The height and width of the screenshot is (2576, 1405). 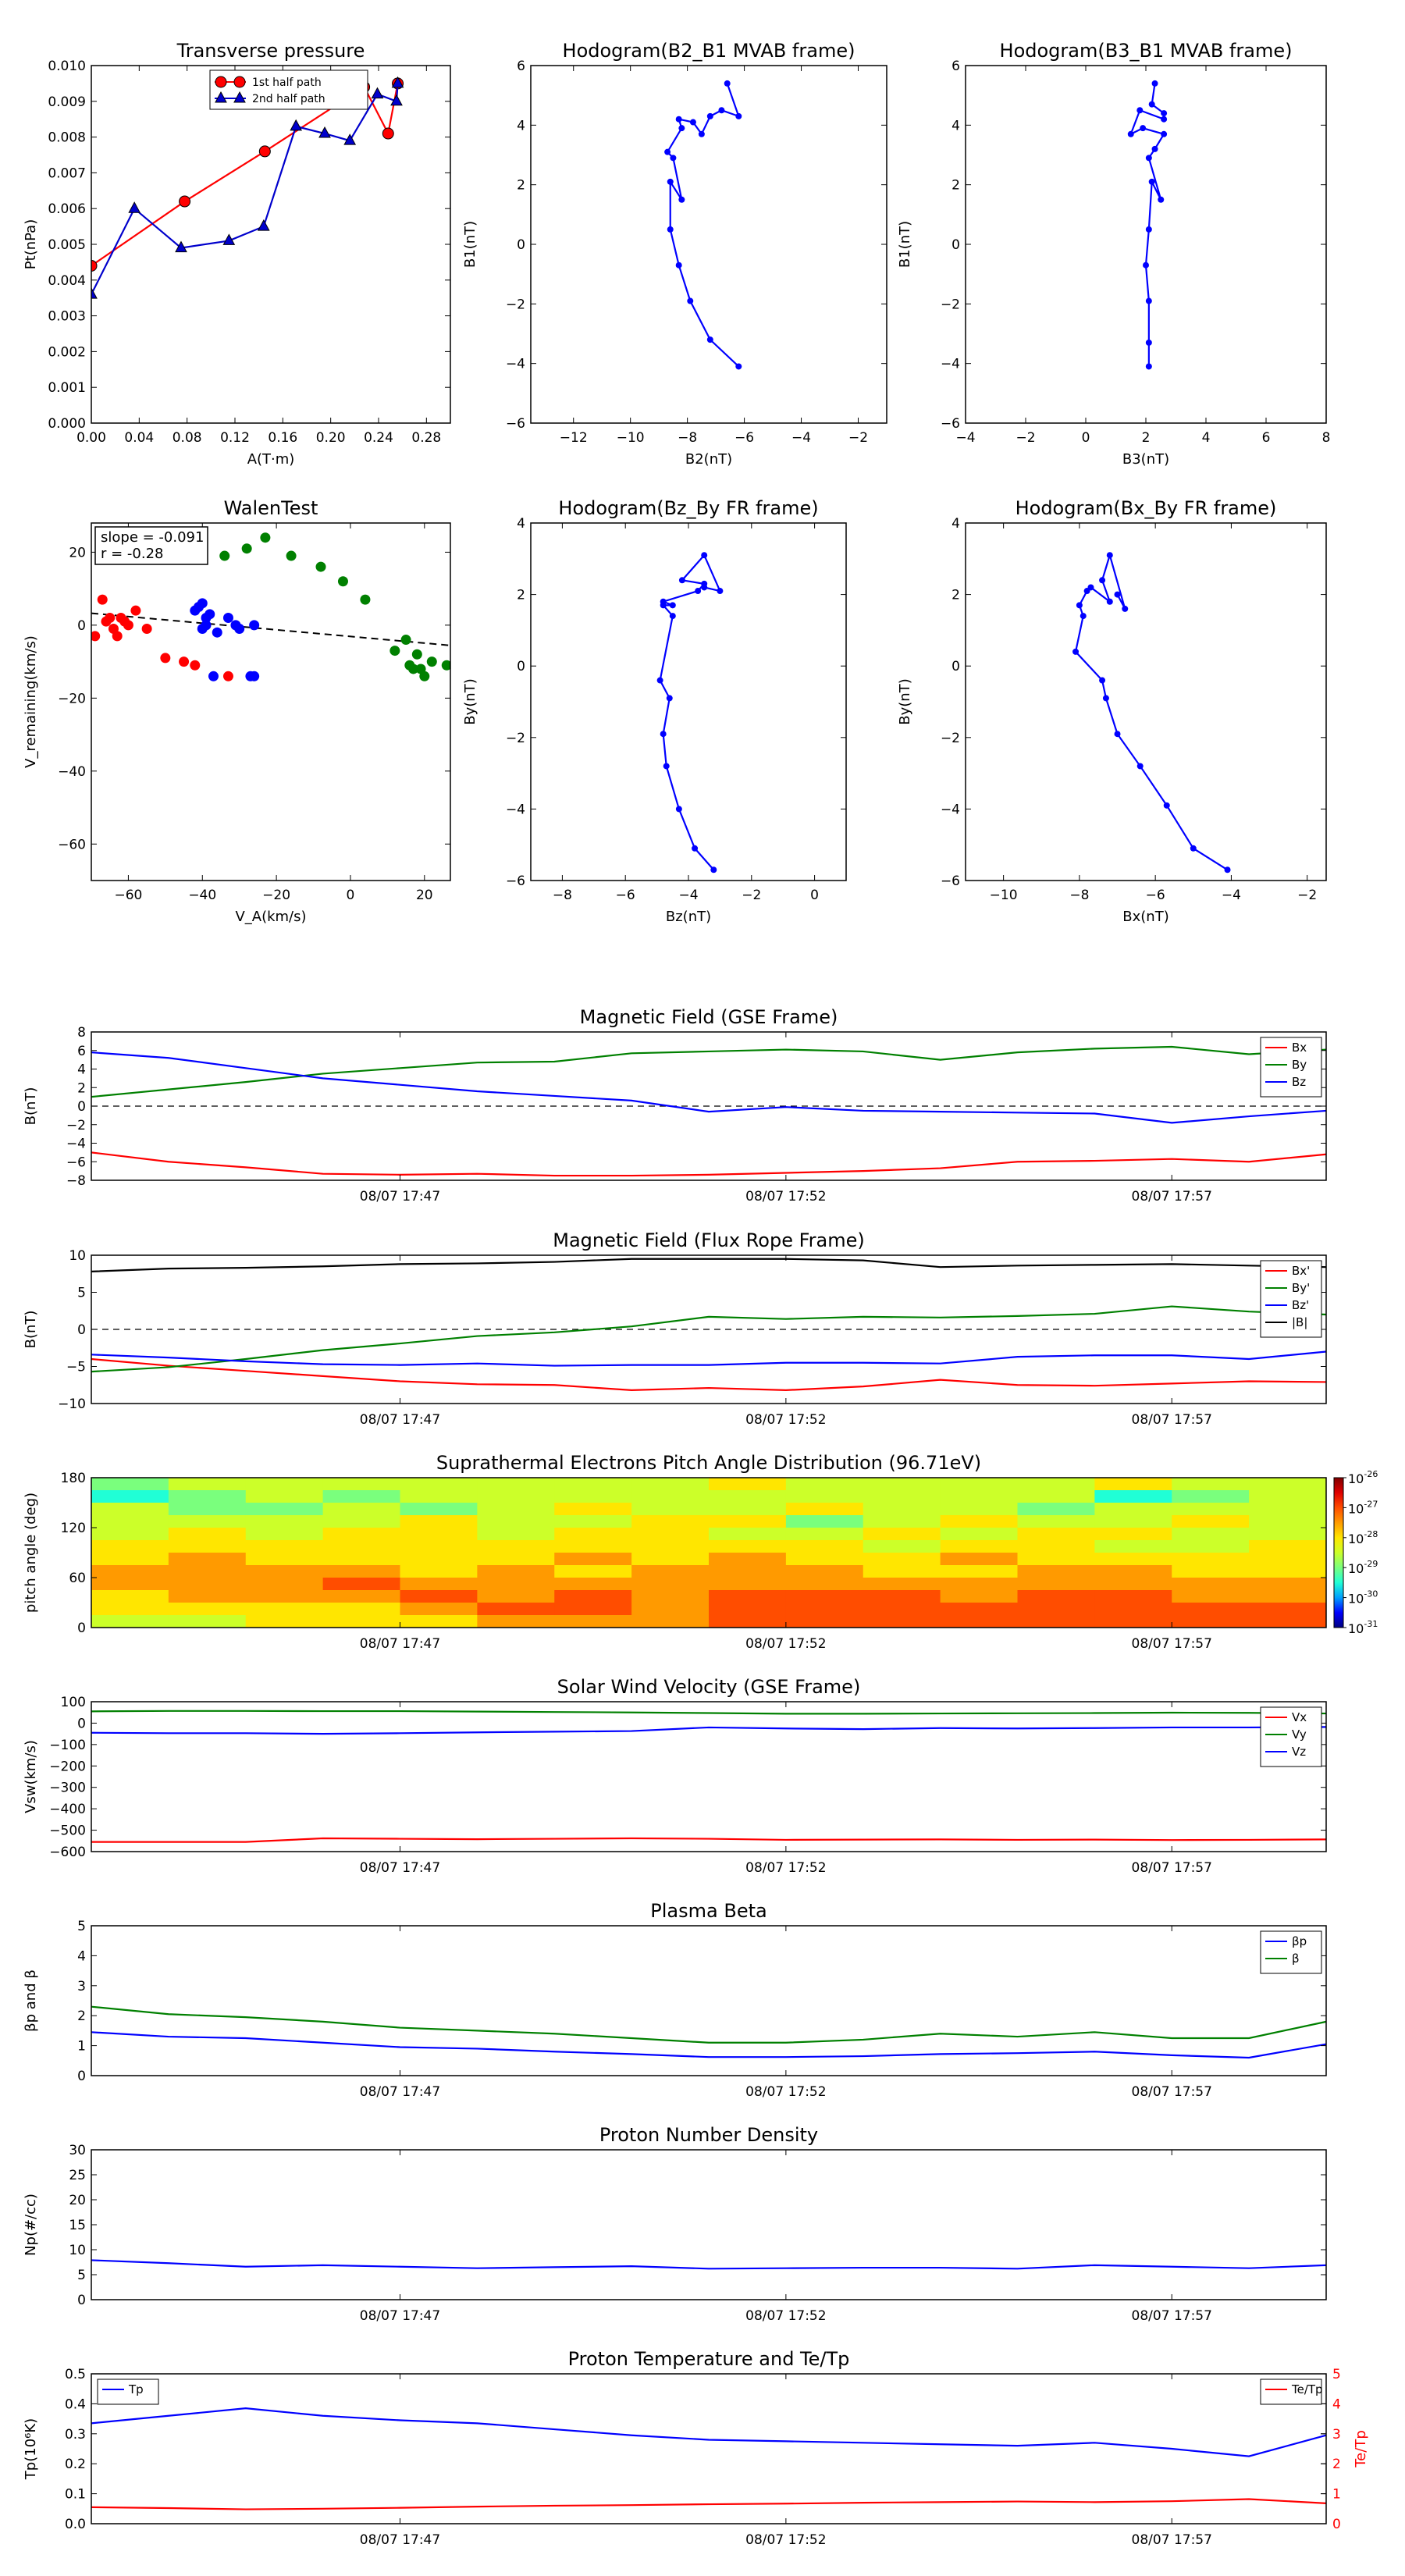 I want to click on x-tick-label: −6, so click(x=745, y=438).